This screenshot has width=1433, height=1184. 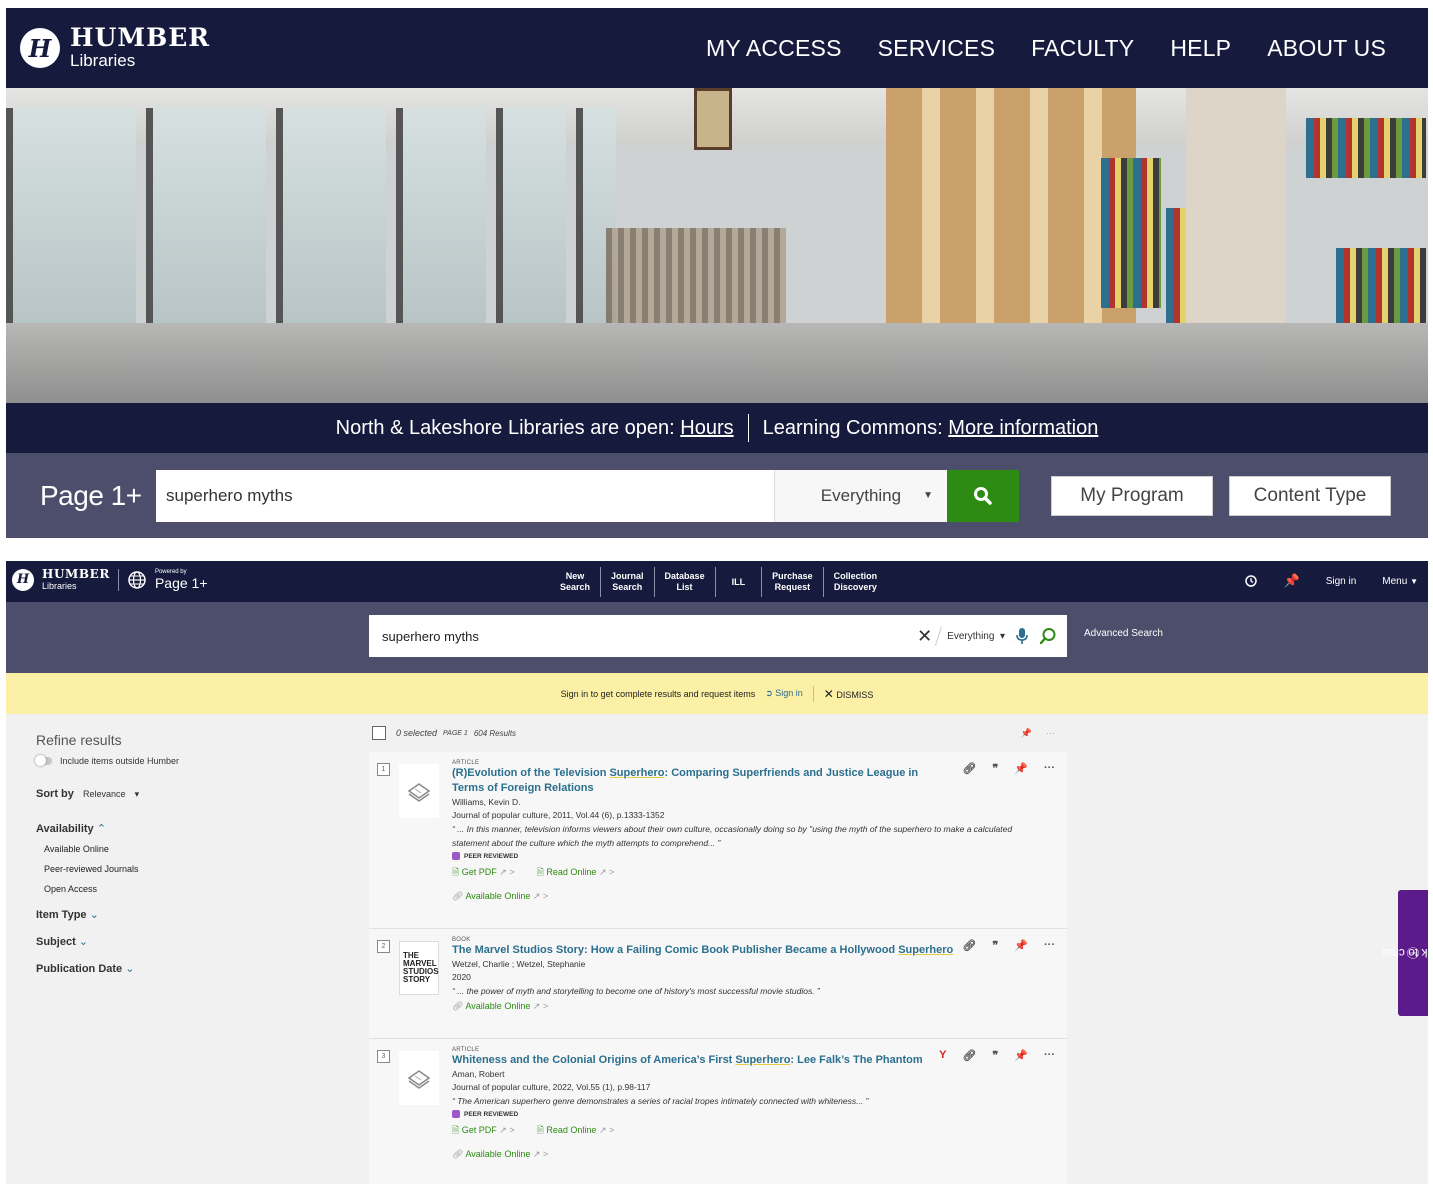 I want to click on brand-sub: Libraries, so click(x=59, y=586).